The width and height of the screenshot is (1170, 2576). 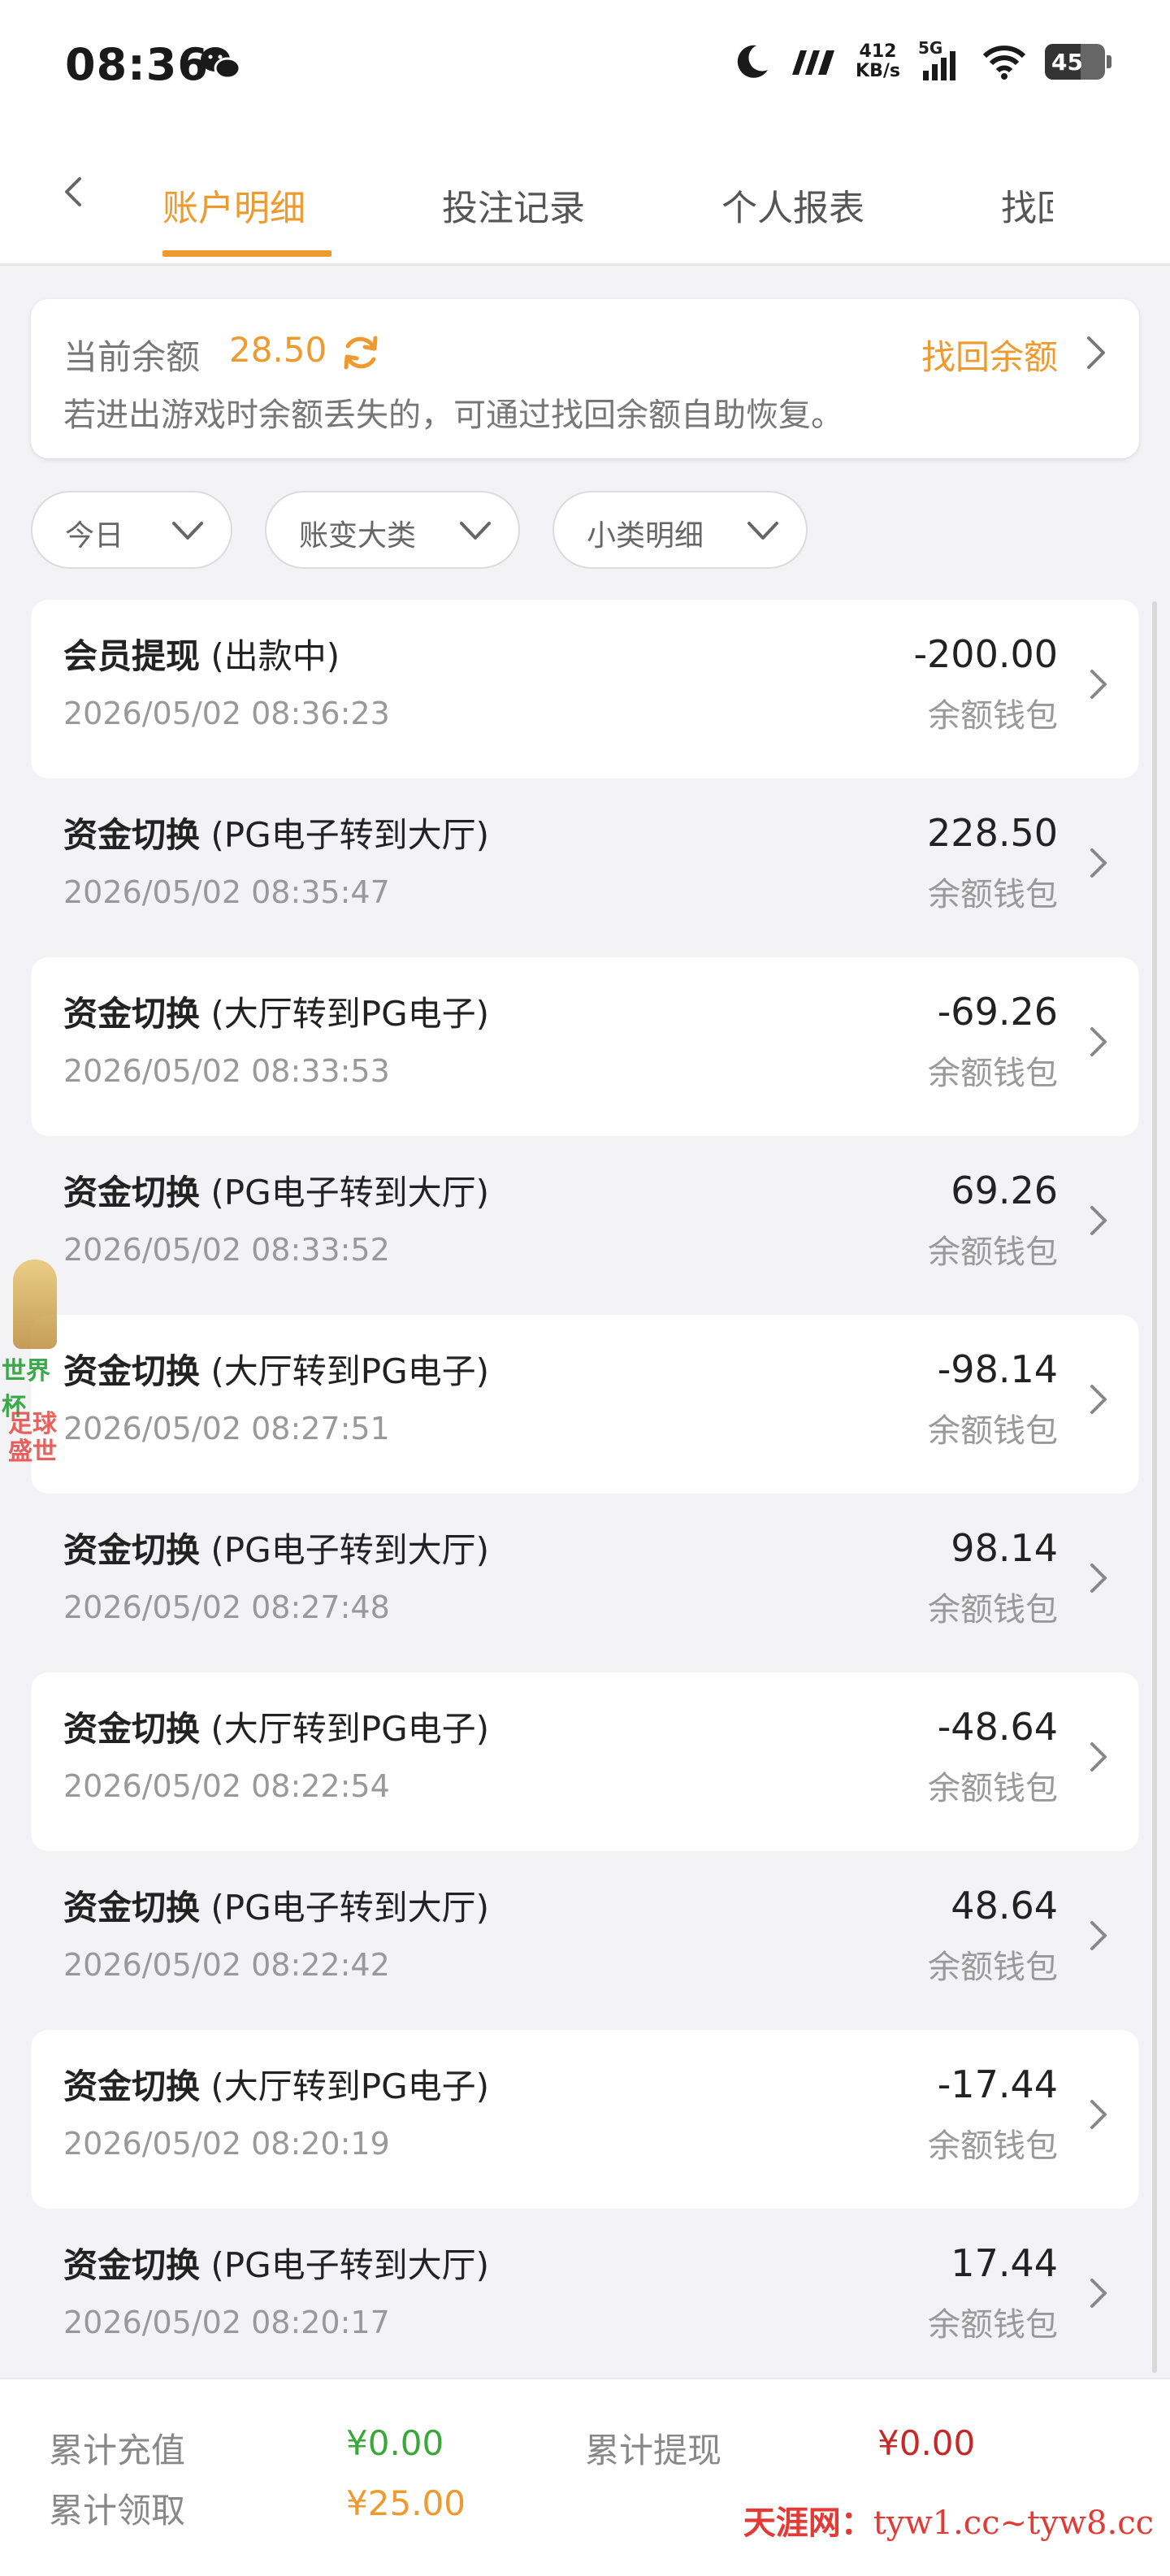 I want to click on tab-bar: 账户明细 投注记录 个人报表 找回, so click(x=585, y=198).